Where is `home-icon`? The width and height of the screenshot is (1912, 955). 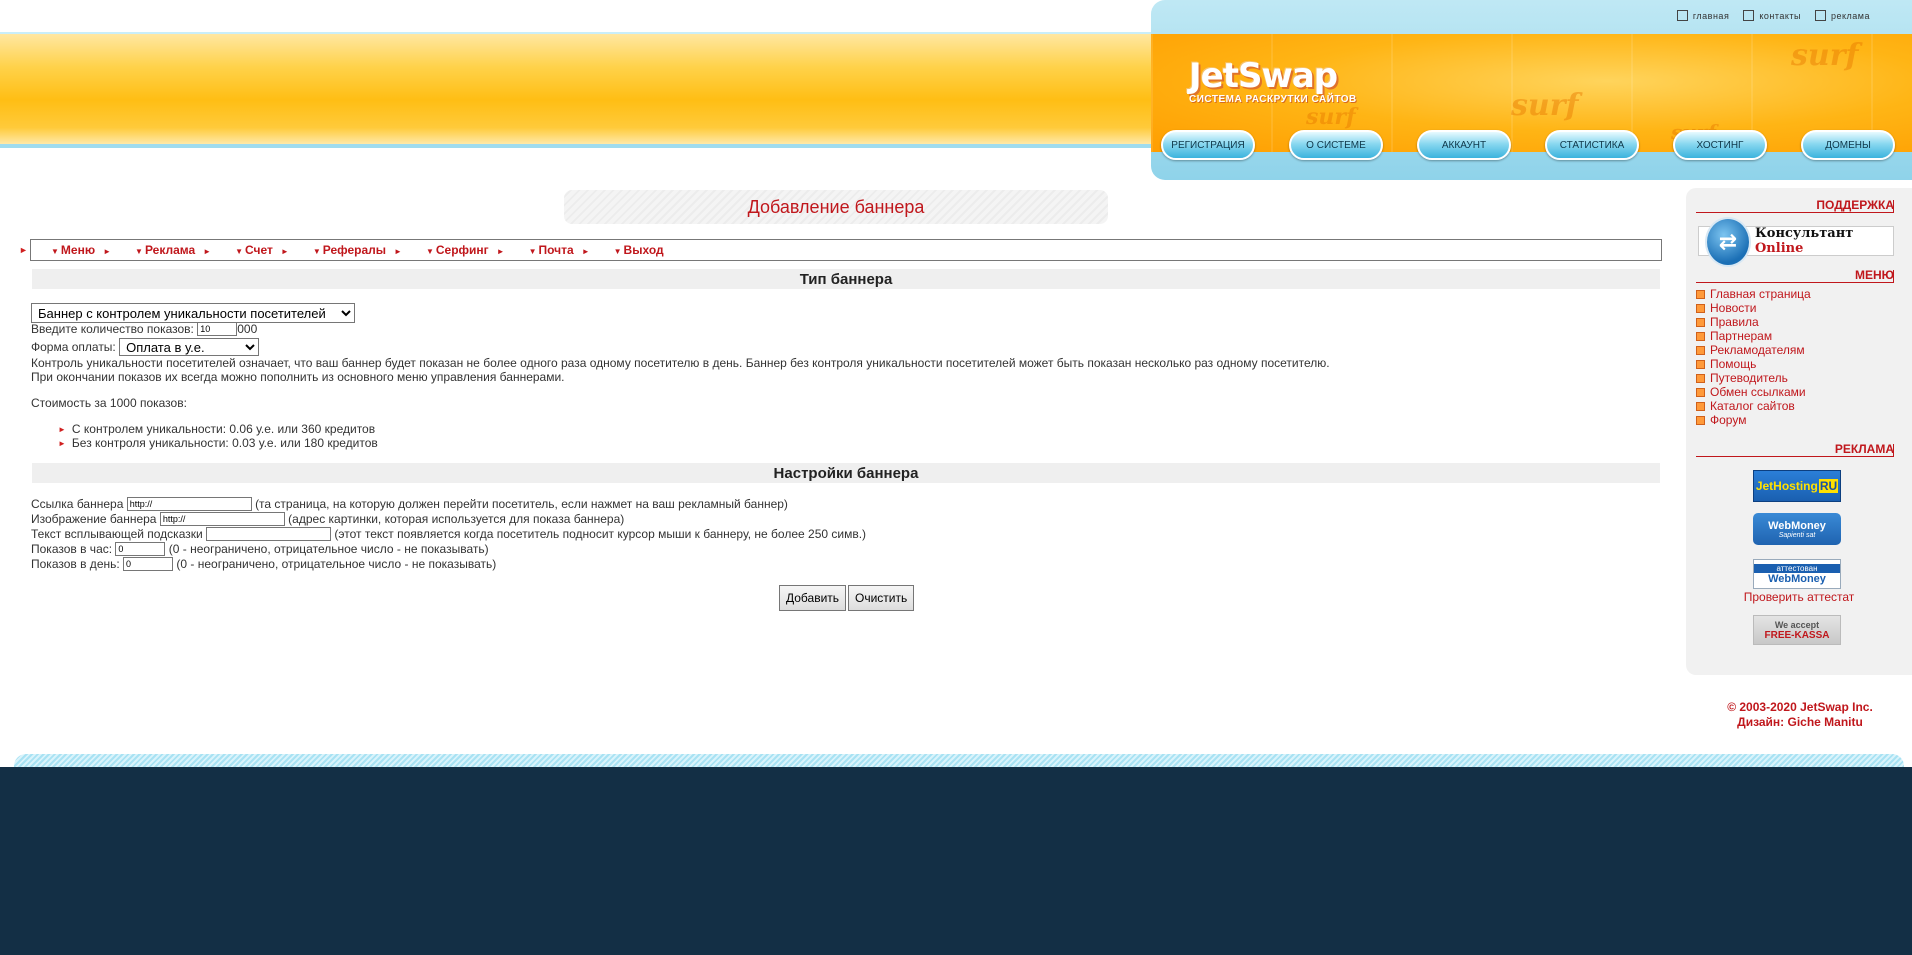 home-icon is located at coordinates (1682, 15).